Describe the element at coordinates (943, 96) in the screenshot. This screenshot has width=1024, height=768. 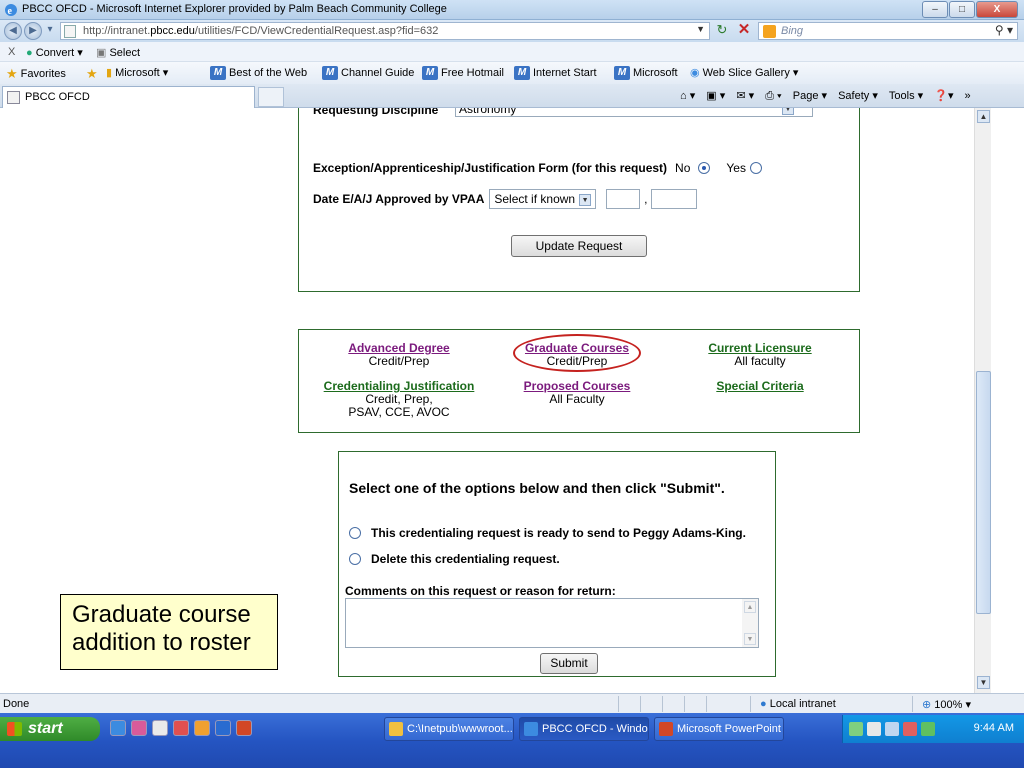
I see `help-icon: ❓▾` at that location.